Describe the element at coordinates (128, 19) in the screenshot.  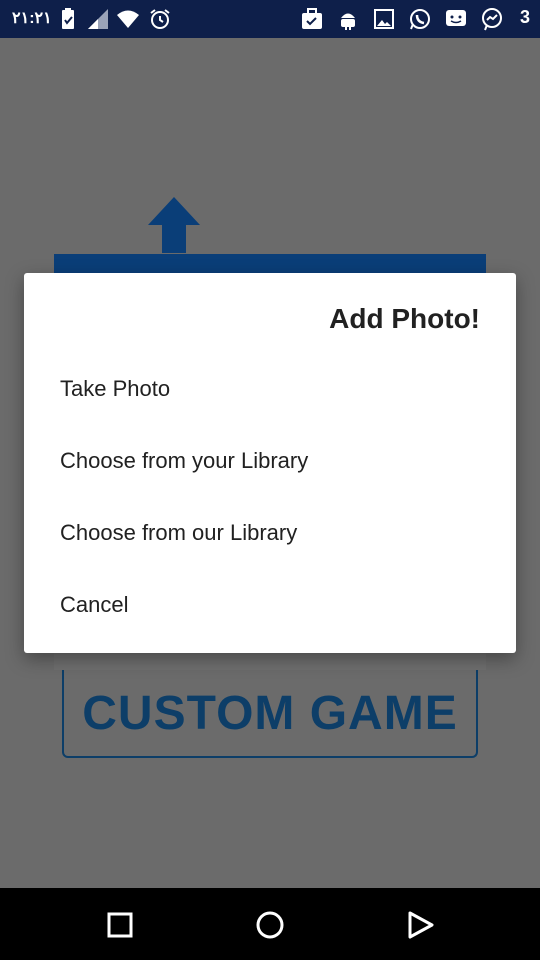
I see `wifi-icon` at that location.